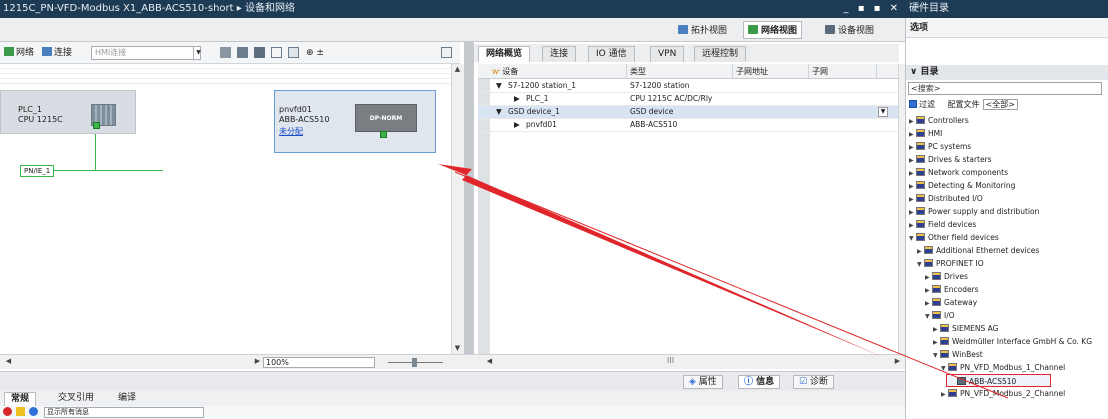  Describe the element at coordinates (820, 71) in the screenshot. I see `header-subnet: 子网` at that location.